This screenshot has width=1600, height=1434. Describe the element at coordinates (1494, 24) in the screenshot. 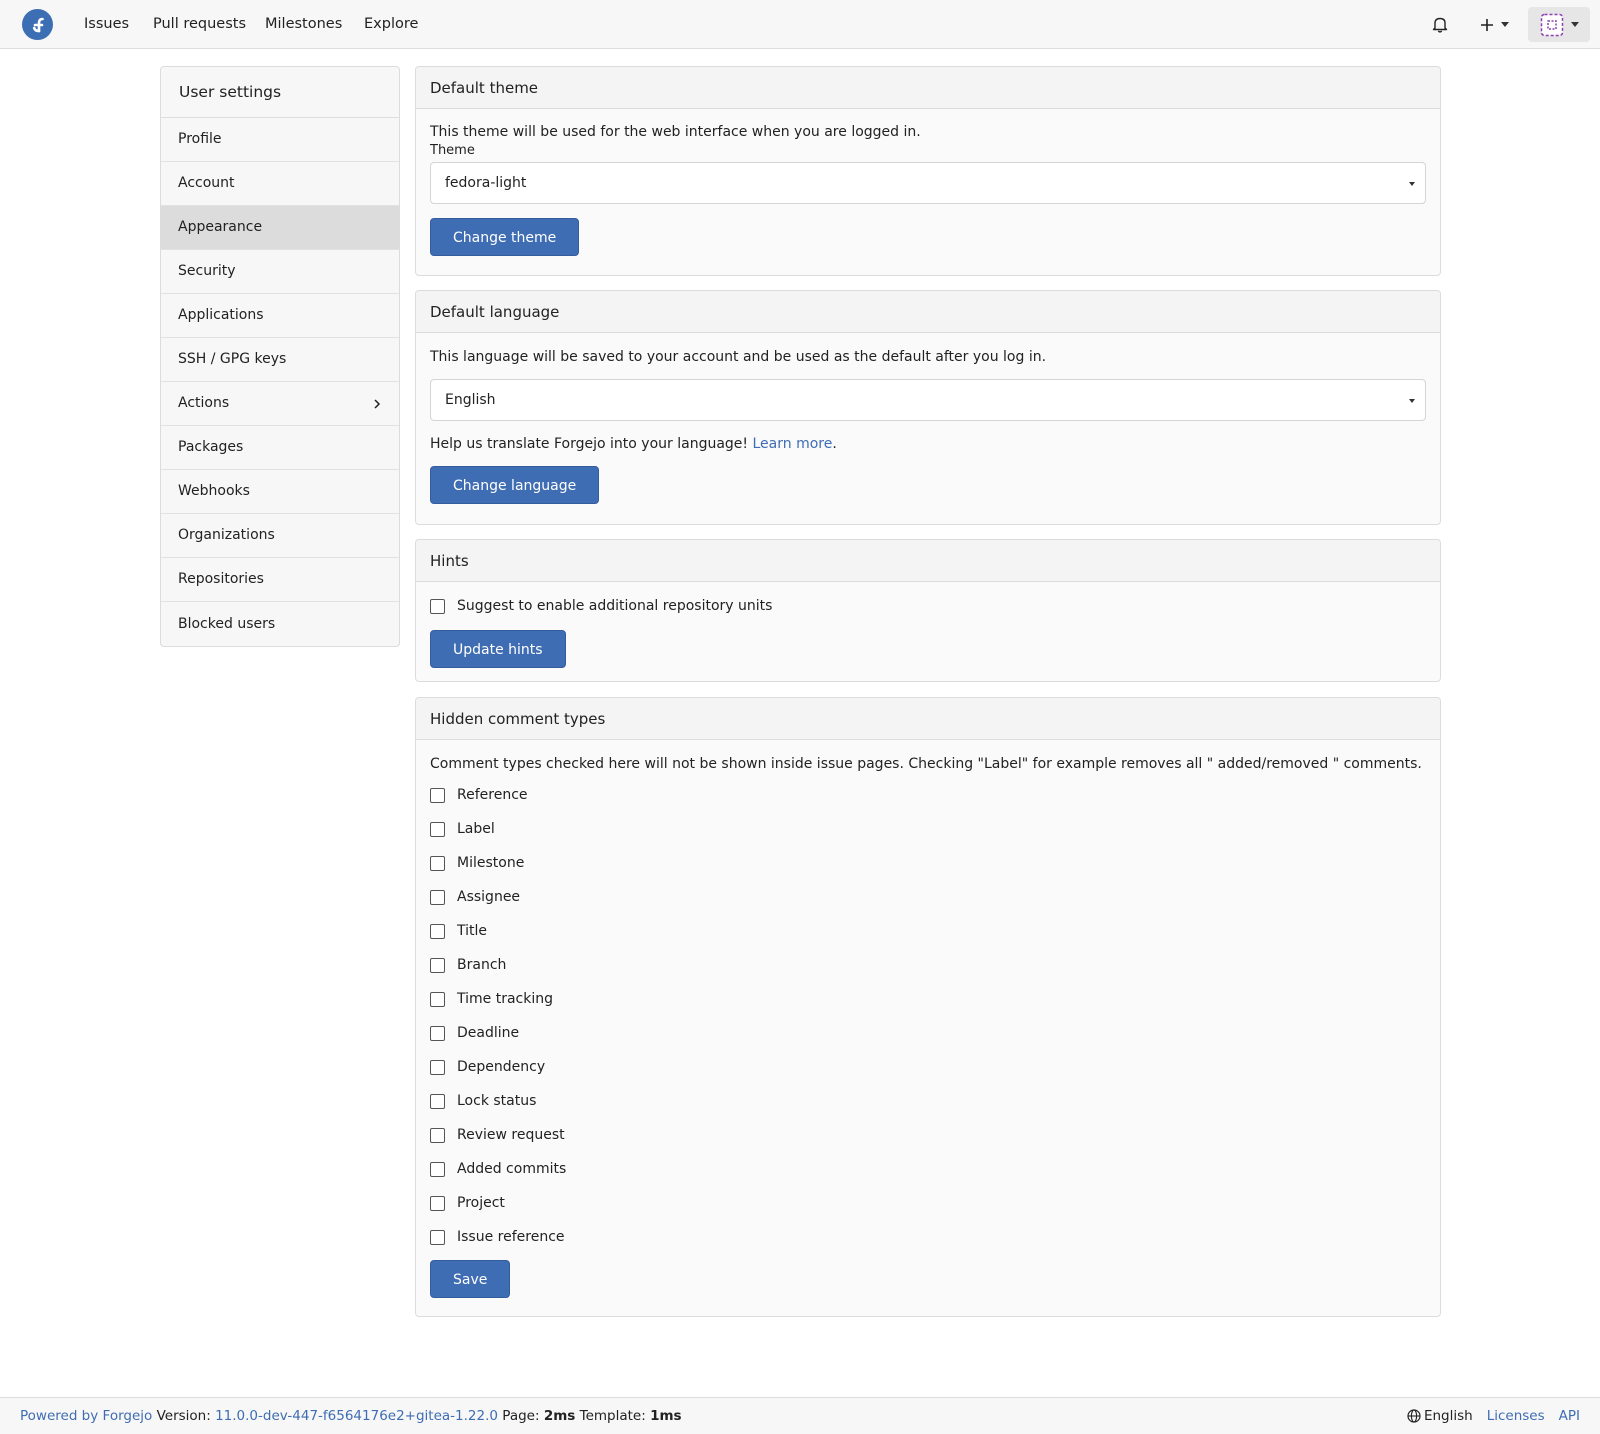

I see `create-menu-button` at that location.